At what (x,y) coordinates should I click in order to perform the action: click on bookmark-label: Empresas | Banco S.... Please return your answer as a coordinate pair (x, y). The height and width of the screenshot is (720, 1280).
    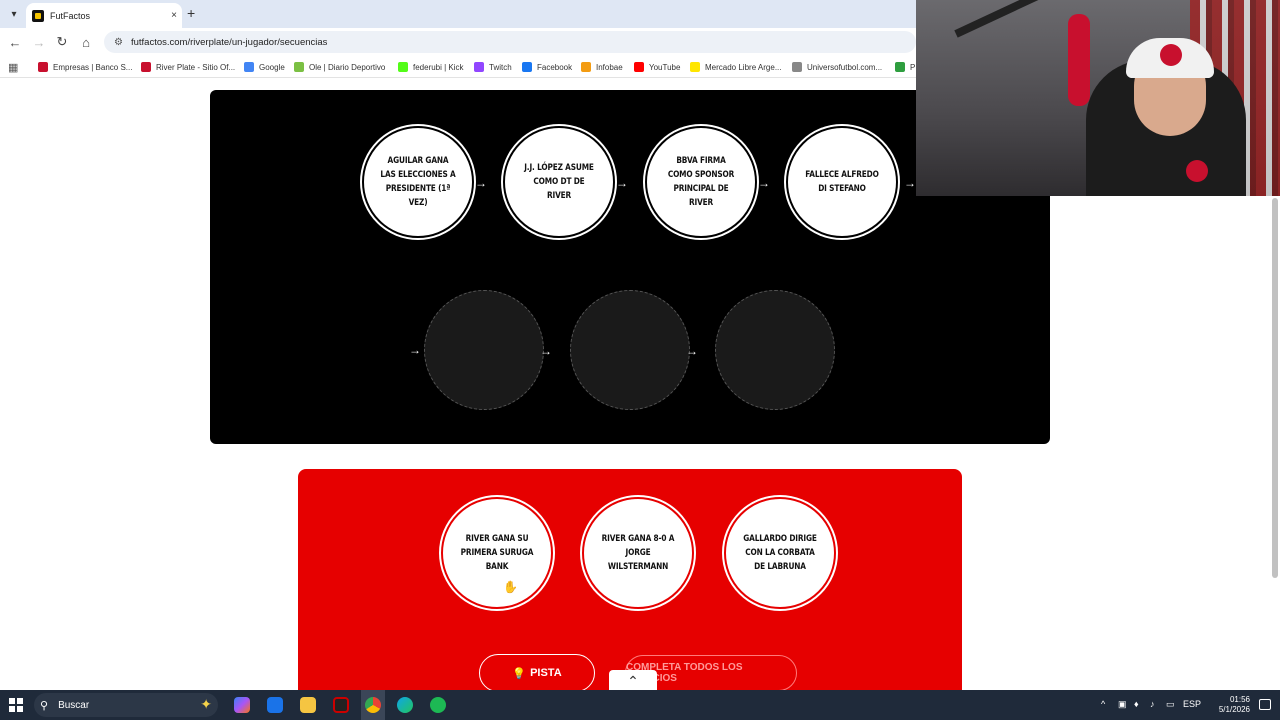
    Looking at the image, I should click on (93, 67).